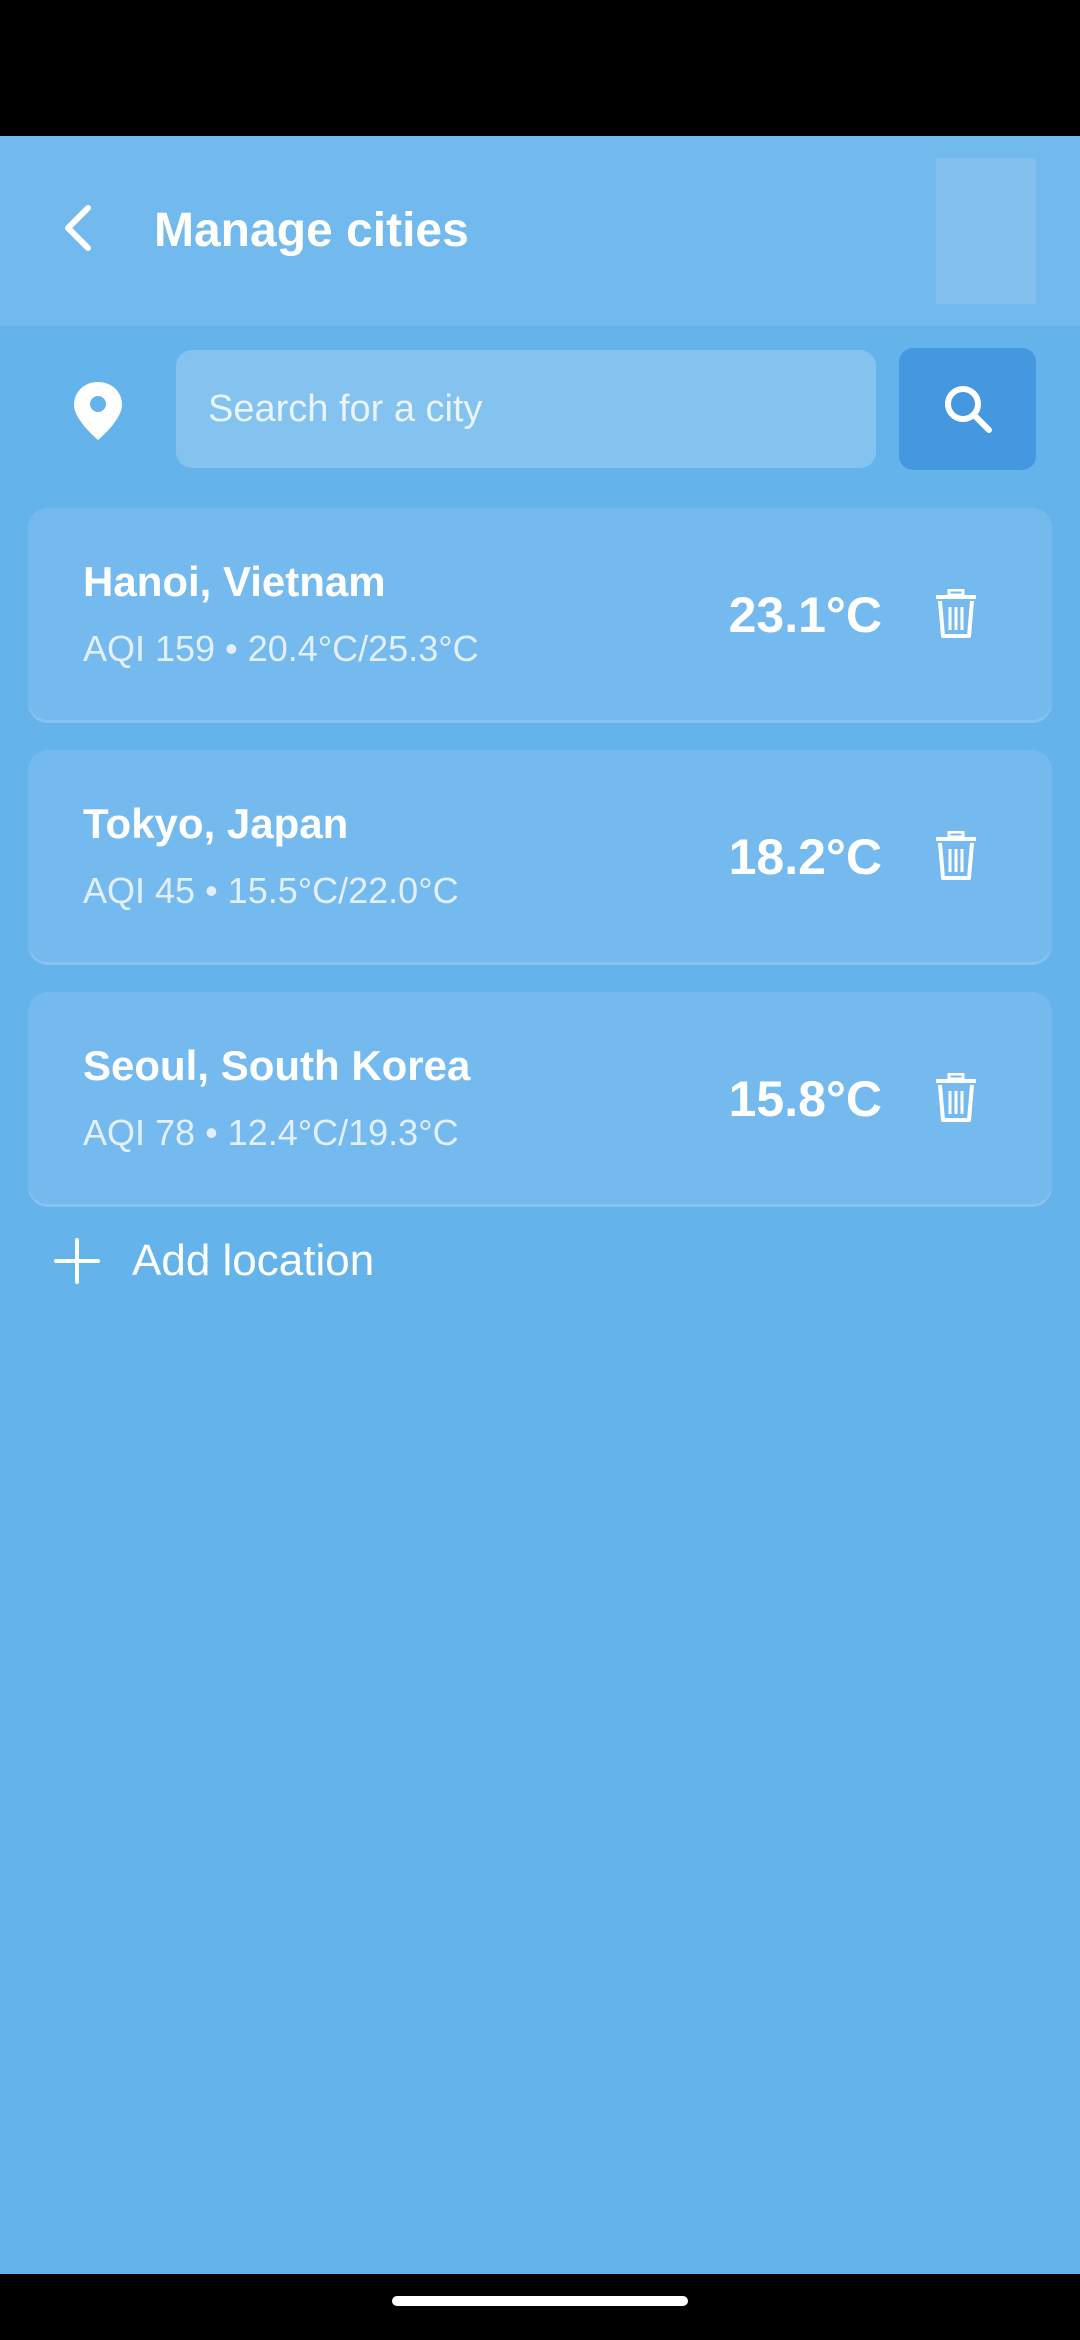 This screenshot has width=1080, height=2340. Describe the element at coordinates (216, 823) in the screenshot. I see `city-name: Tokyo, Japan` at that location.